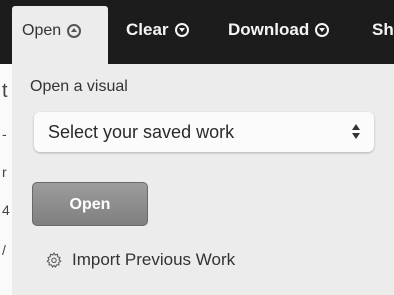 The height and width of the screenshot is (295, 394). I want to click on edge-text: /, so click(4, 250).